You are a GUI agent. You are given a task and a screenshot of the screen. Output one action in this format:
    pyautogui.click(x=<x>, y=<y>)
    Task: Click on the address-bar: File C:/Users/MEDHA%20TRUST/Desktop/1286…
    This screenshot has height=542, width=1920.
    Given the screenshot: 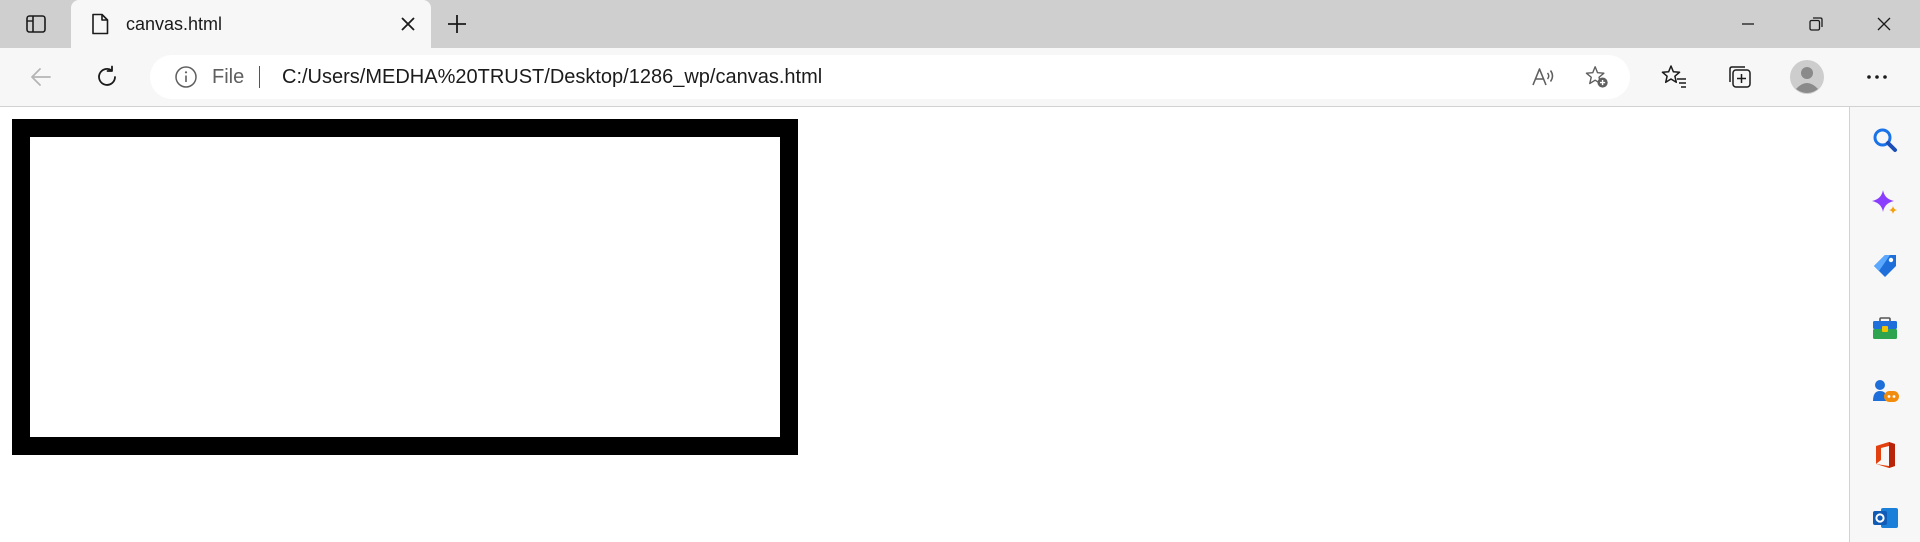 What is the action you would take?
    pyautogui.click(x=890, y=77)
    